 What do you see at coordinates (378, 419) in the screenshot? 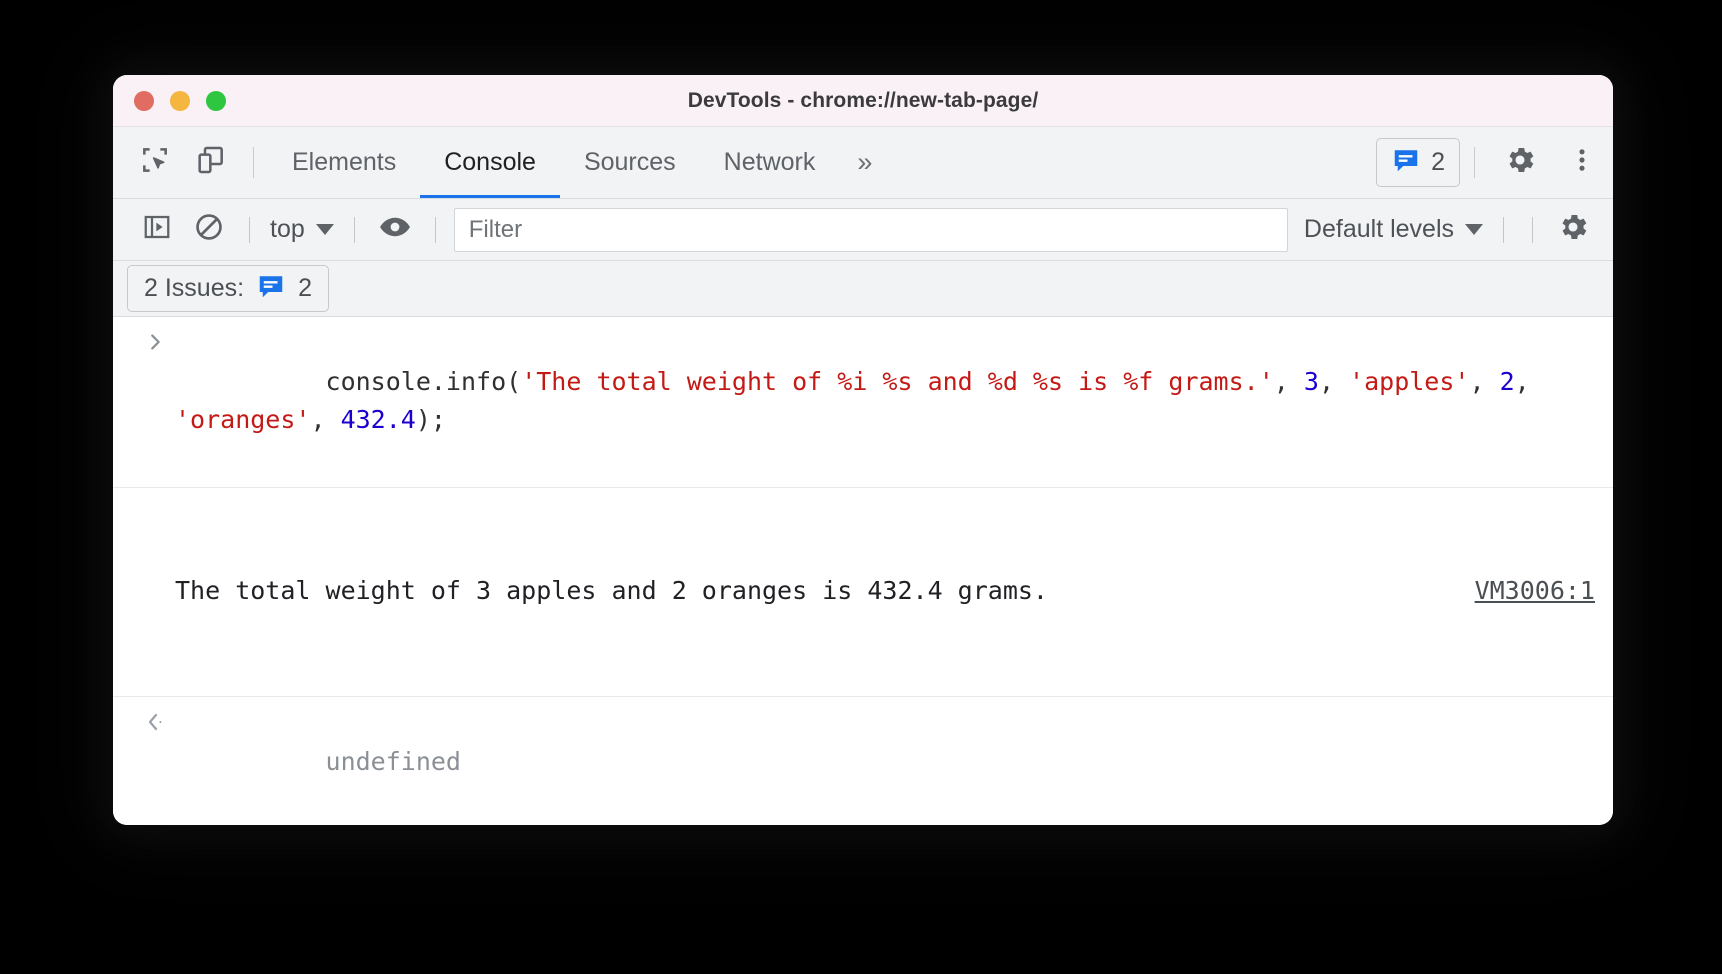
I see `code-token: 432.4` at bounding box center [378, 419].